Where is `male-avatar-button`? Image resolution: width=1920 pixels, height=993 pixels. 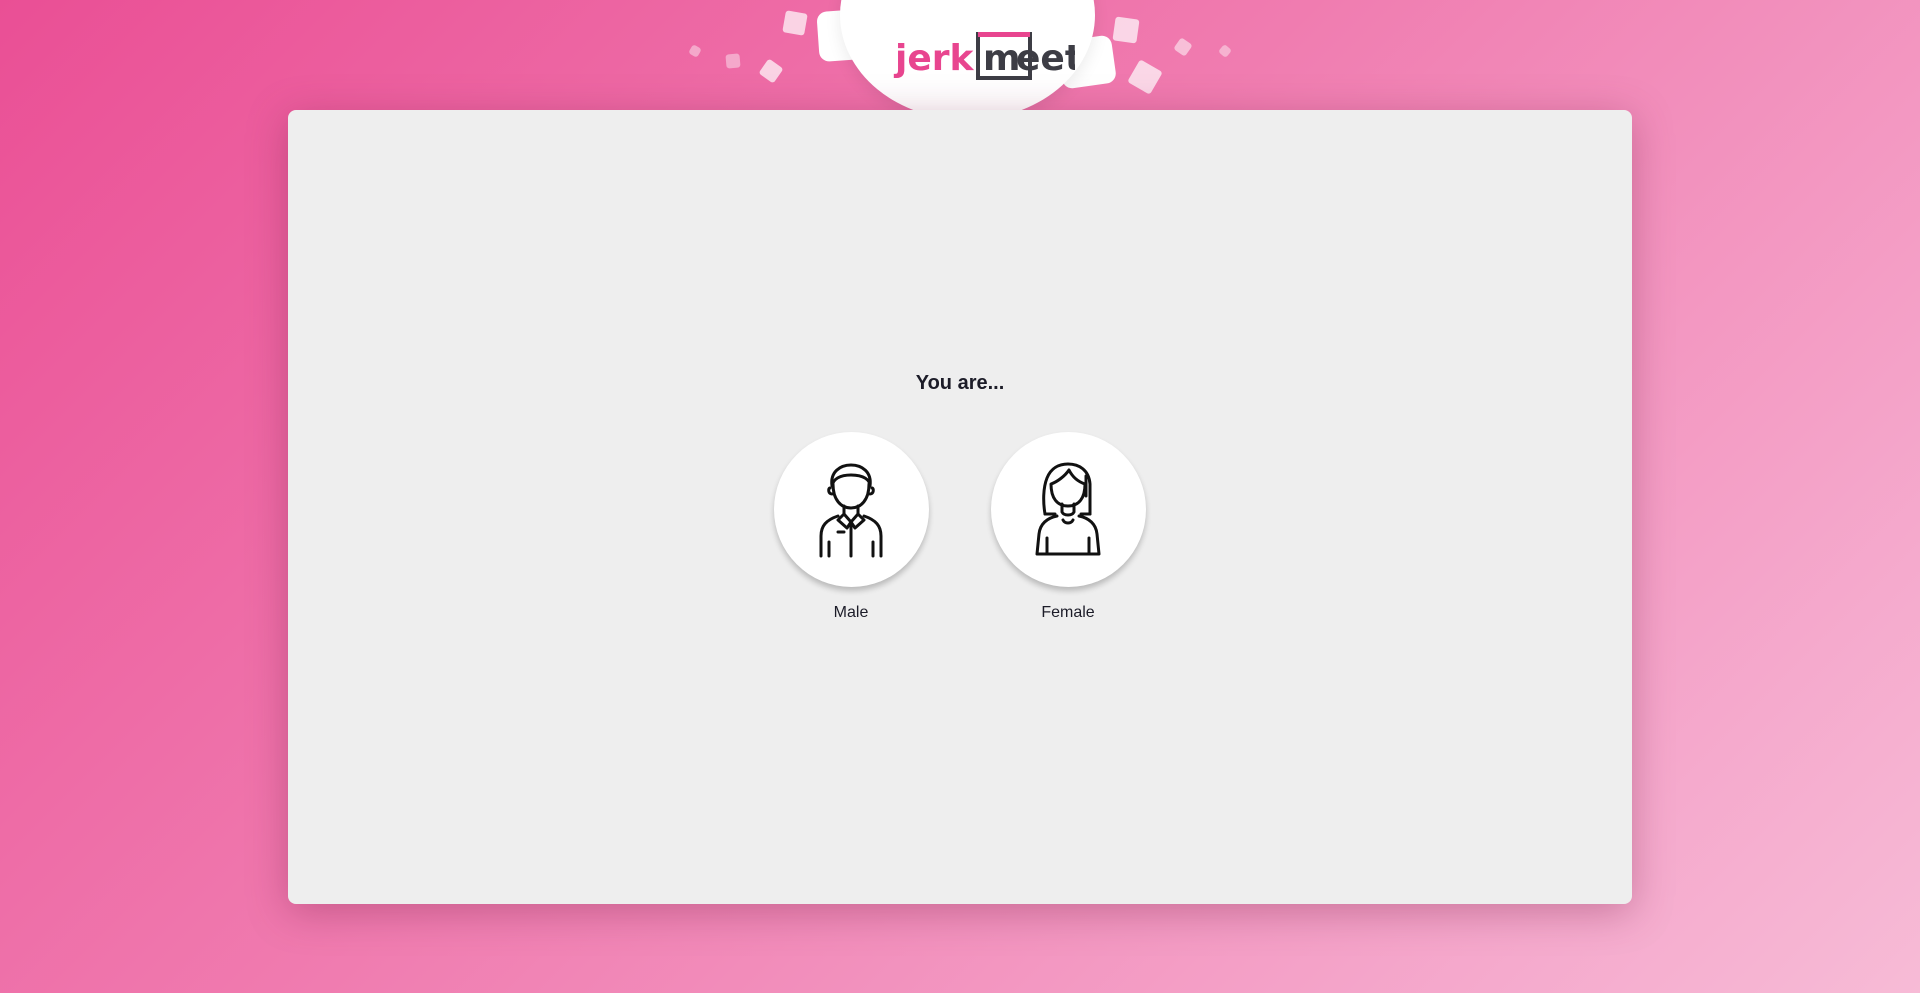 male-avatar-button is located at coordinates (851, 509).